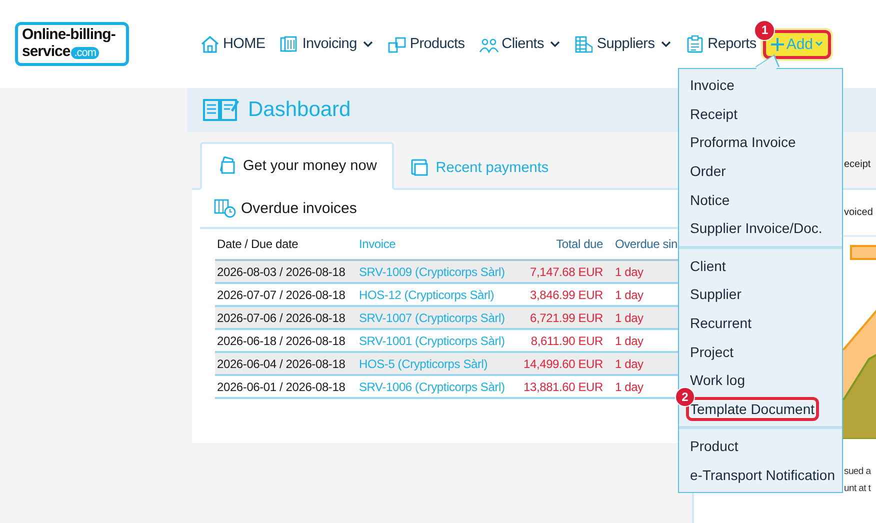 The height and width of the screenshot is (523, 876). I want to click on menu-item: Recurrent, so click(721, 323).